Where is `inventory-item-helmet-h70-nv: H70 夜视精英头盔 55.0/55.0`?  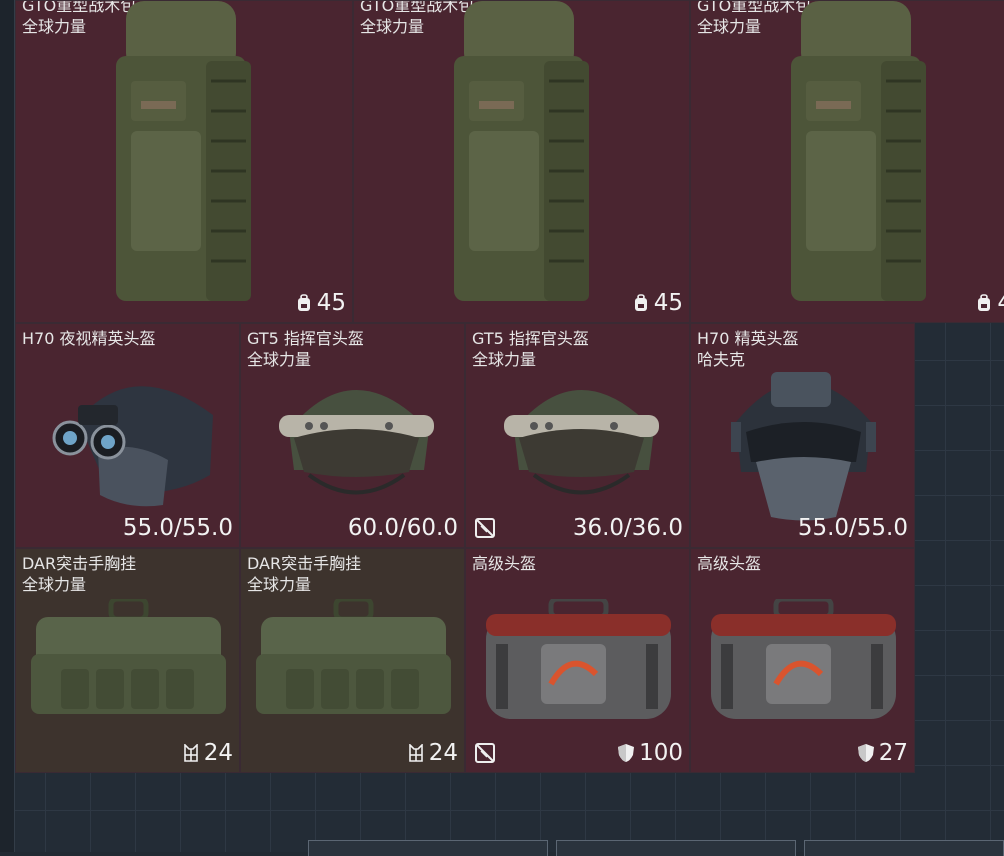 inventory-item-helmet-h70-nv: H70 夜视精英头盔 55.0/55.0 is located at coordinates (127, 435).